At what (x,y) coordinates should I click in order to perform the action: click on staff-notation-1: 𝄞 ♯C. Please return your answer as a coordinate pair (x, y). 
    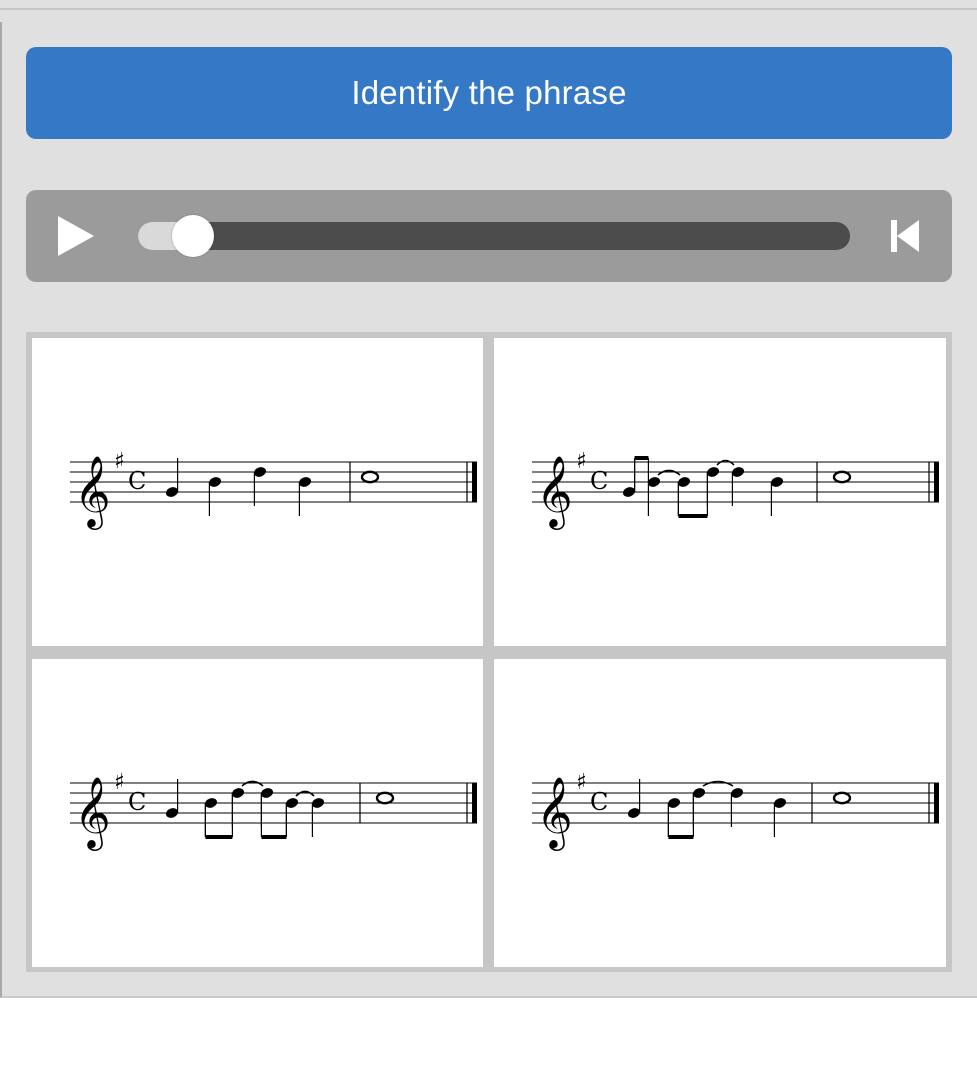
    Looking at the image, I should click on (273, 489).